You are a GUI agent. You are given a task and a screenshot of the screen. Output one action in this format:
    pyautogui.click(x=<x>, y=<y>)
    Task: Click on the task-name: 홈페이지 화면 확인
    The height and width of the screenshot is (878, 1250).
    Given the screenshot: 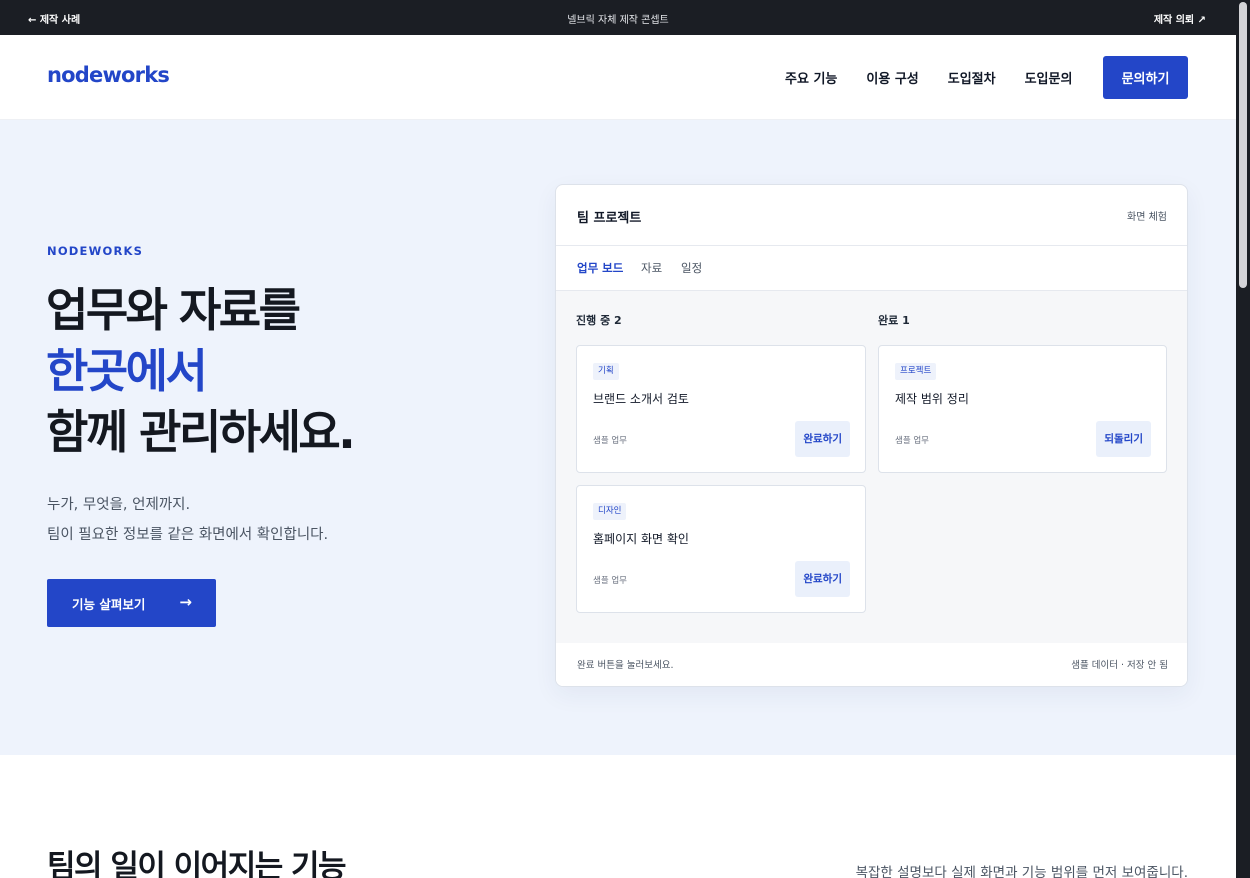 What is the action you would take?
    pyautogui.click(x=641, y=539)
    